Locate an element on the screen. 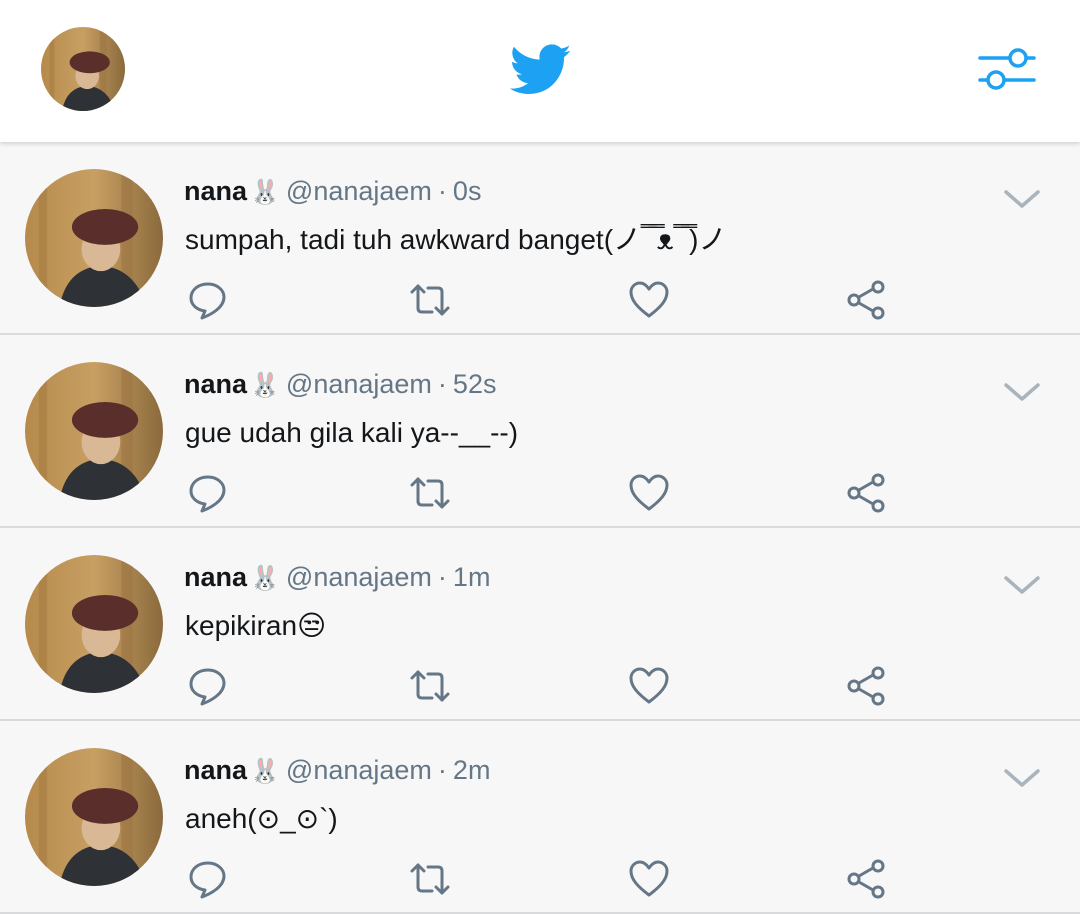 Image resolution: width=1080 pixels, height=914 pixels. tweet-header: nana 🐰 @nanajaem · 0s is located at coordinates (332, 192).